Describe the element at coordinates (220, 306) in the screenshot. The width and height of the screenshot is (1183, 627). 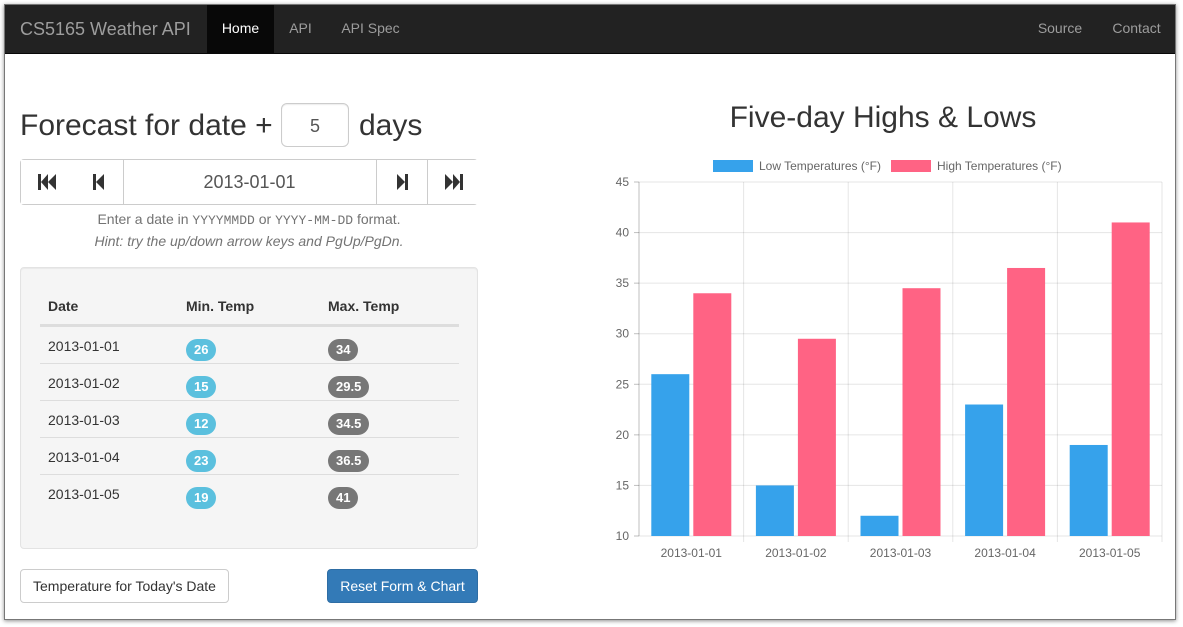
I see `header-min-temp: Min. Temp` at that location.